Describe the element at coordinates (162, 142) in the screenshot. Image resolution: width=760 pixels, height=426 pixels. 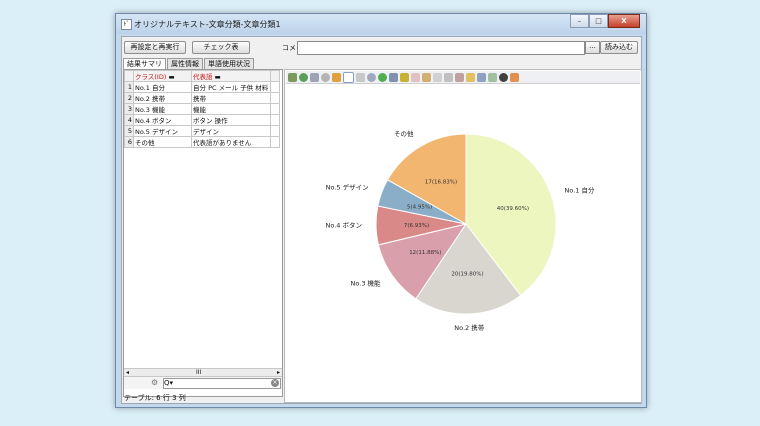
I see `class-cell: その他` at that location.